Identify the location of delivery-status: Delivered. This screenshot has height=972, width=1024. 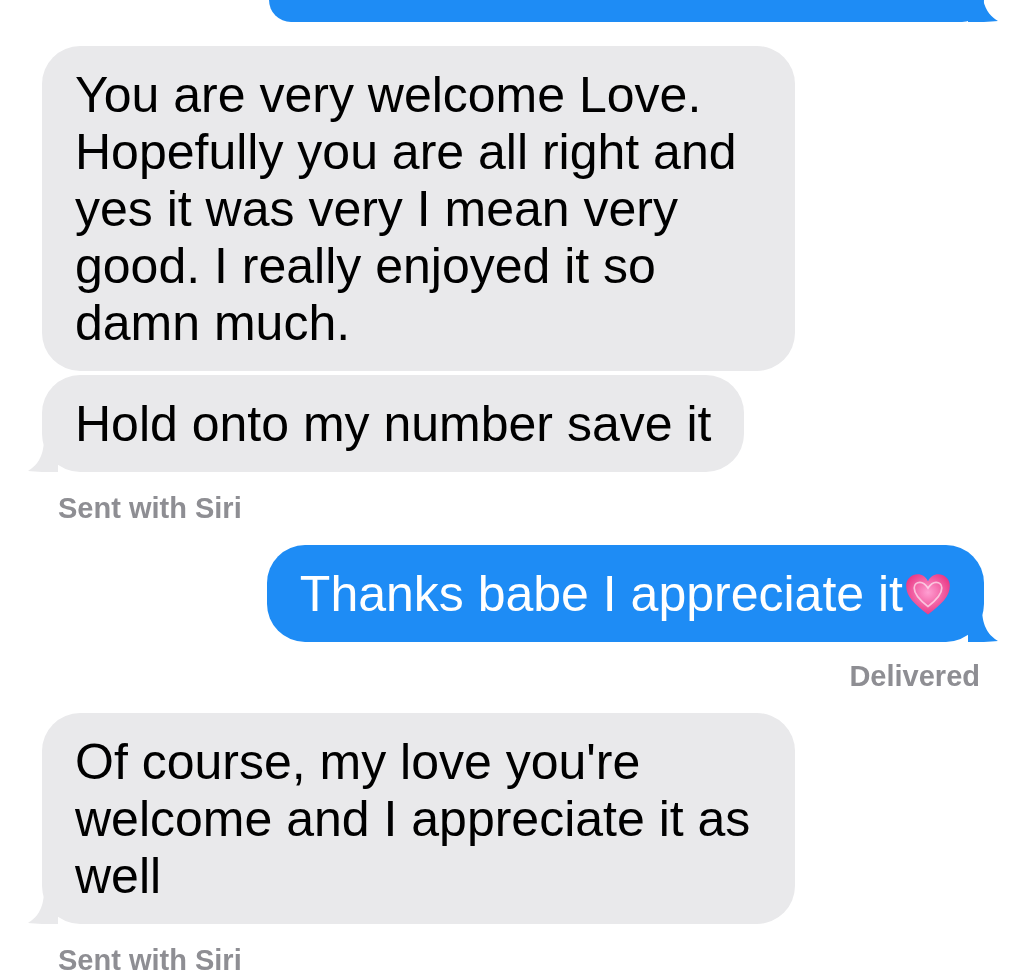
(914, 676).